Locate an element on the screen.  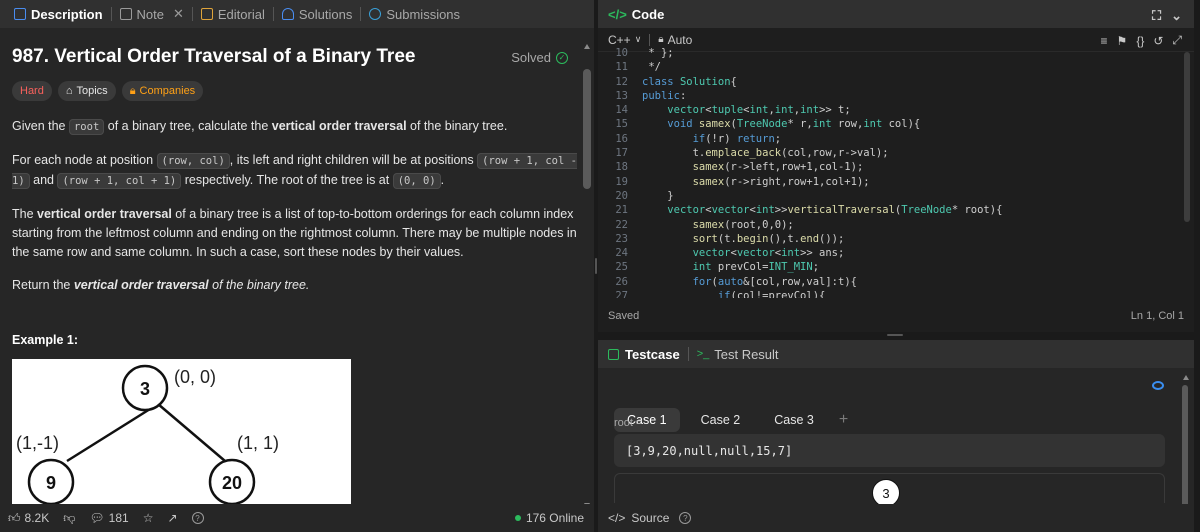
companies-label: Companies is located at coordinates (167, 91).